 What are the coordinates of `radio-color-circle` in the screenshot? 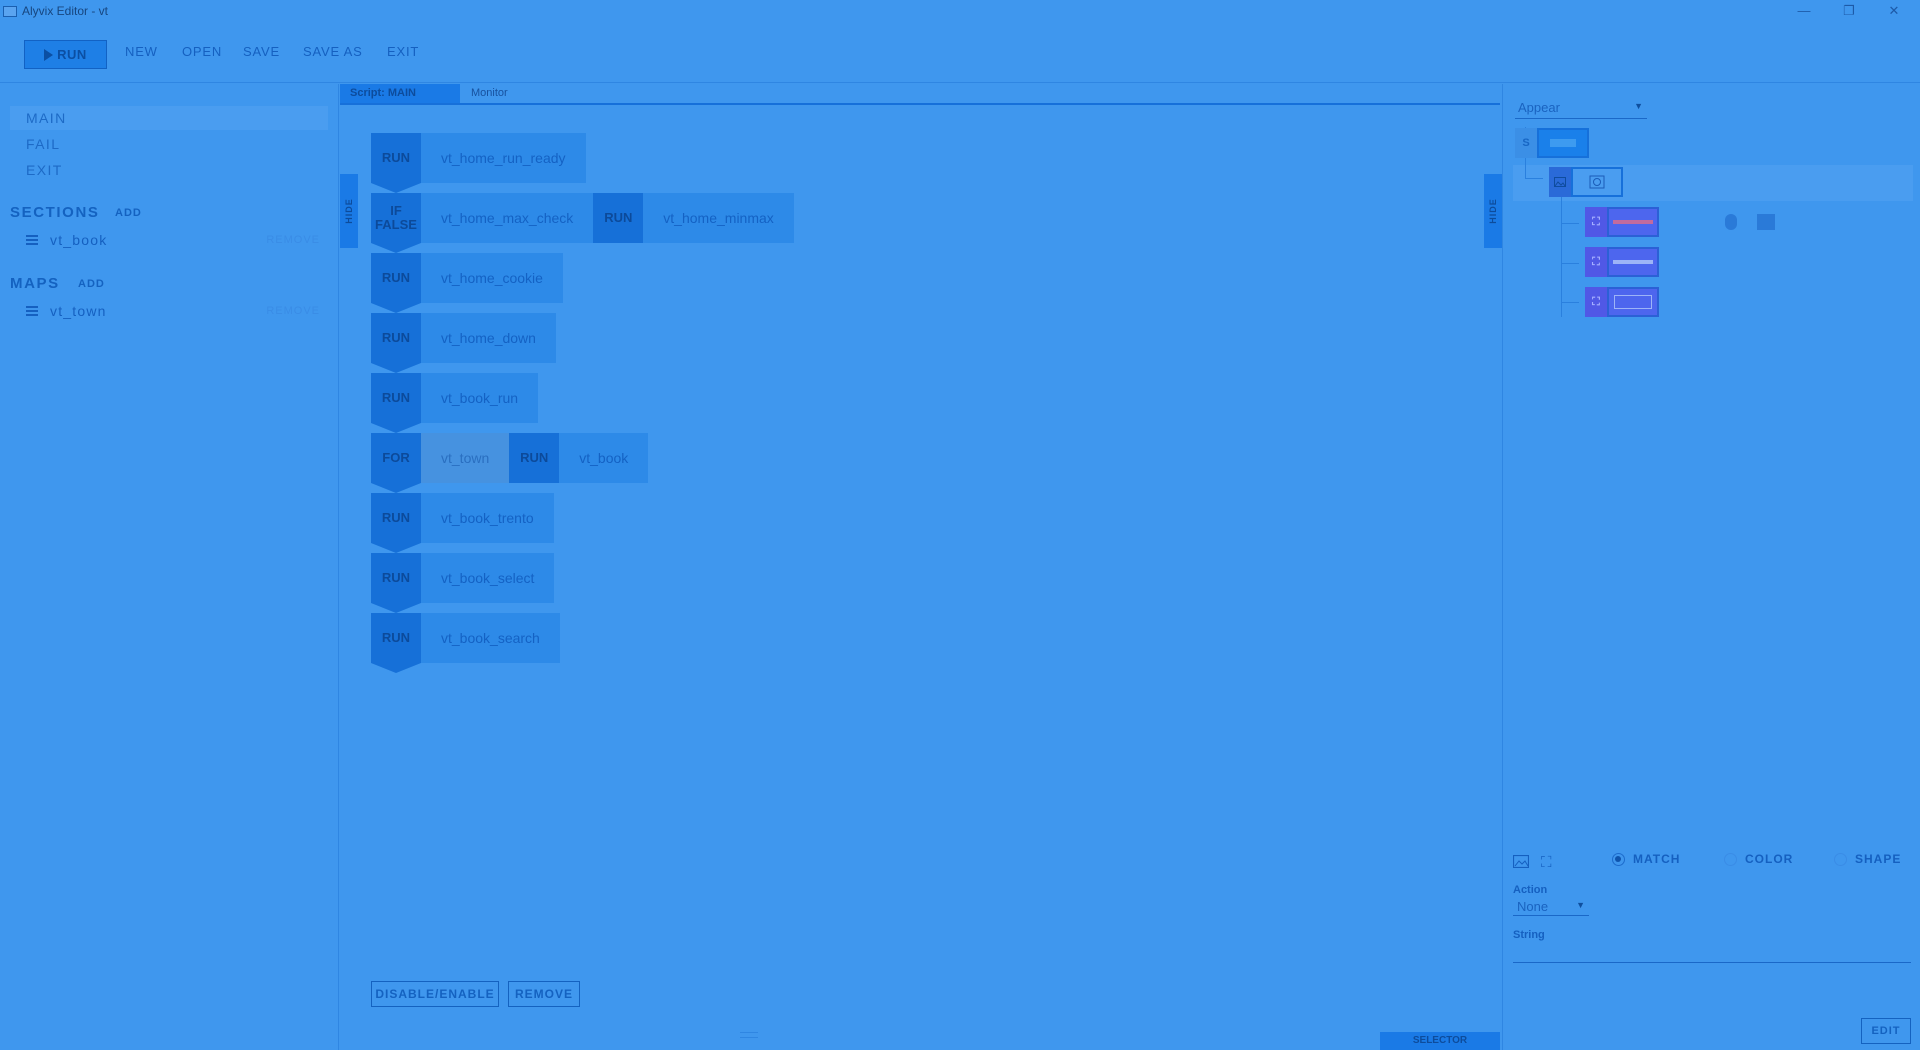 It's located at (1730, 859).